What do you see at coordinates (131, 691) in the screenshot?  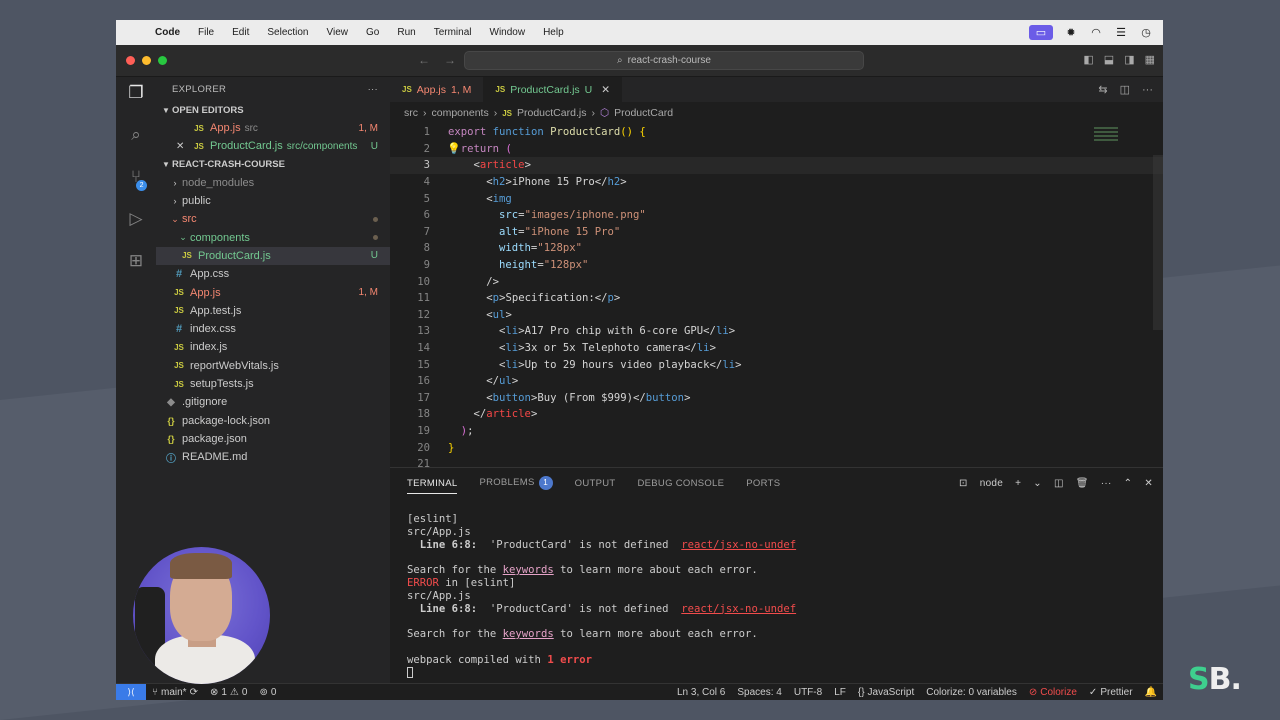 I see `remote-indicator-icon: ⟩⟨` at bounding box center [131, 691].